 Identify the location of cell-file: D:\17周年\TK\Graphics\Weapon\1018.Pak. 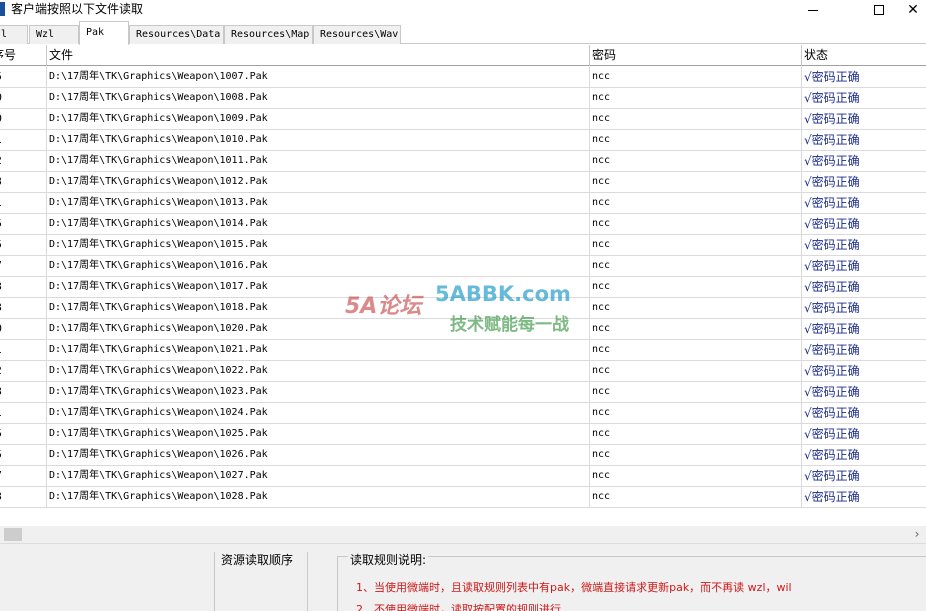
(318, 308).